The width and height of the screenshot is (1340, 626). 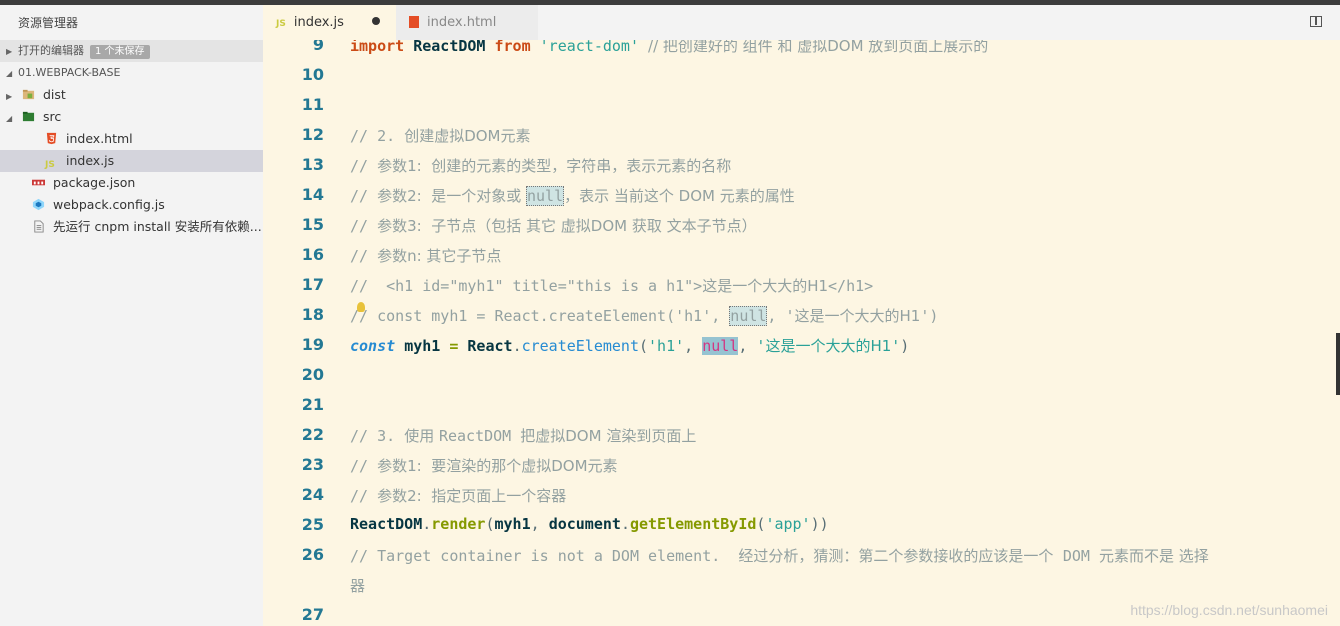 What do you see at coordinates (1338, 364) in the screenshot?
I see `scrollbar-thumb` at bounding box center [1338, 364].